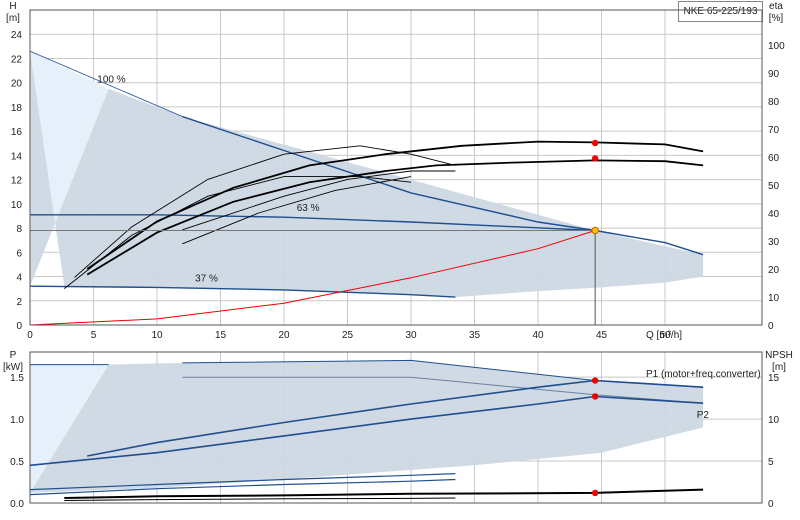  Describe the element at coordinates (703, 374) in the screenshot. I see `series-label-p1: P1 (motor+freq.converter)` at that location.